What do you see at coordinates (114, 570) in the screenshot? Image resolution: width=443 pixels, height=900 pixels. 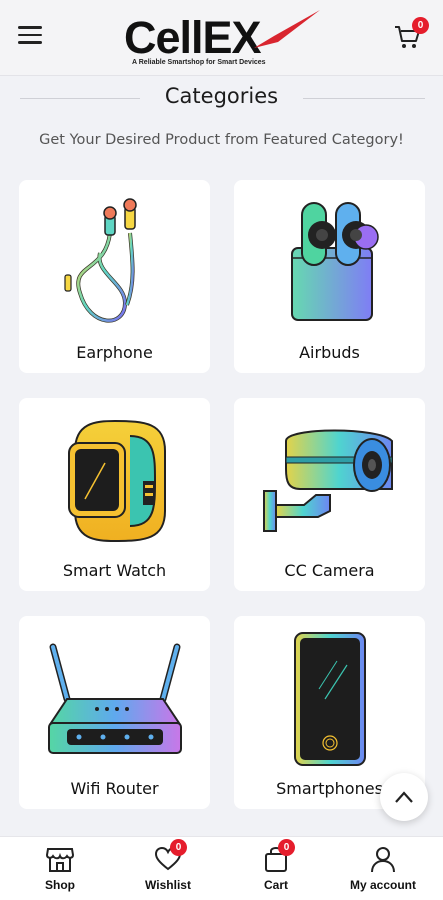 I see `category-label: Smart Watch` at bounding box center [114, 570].